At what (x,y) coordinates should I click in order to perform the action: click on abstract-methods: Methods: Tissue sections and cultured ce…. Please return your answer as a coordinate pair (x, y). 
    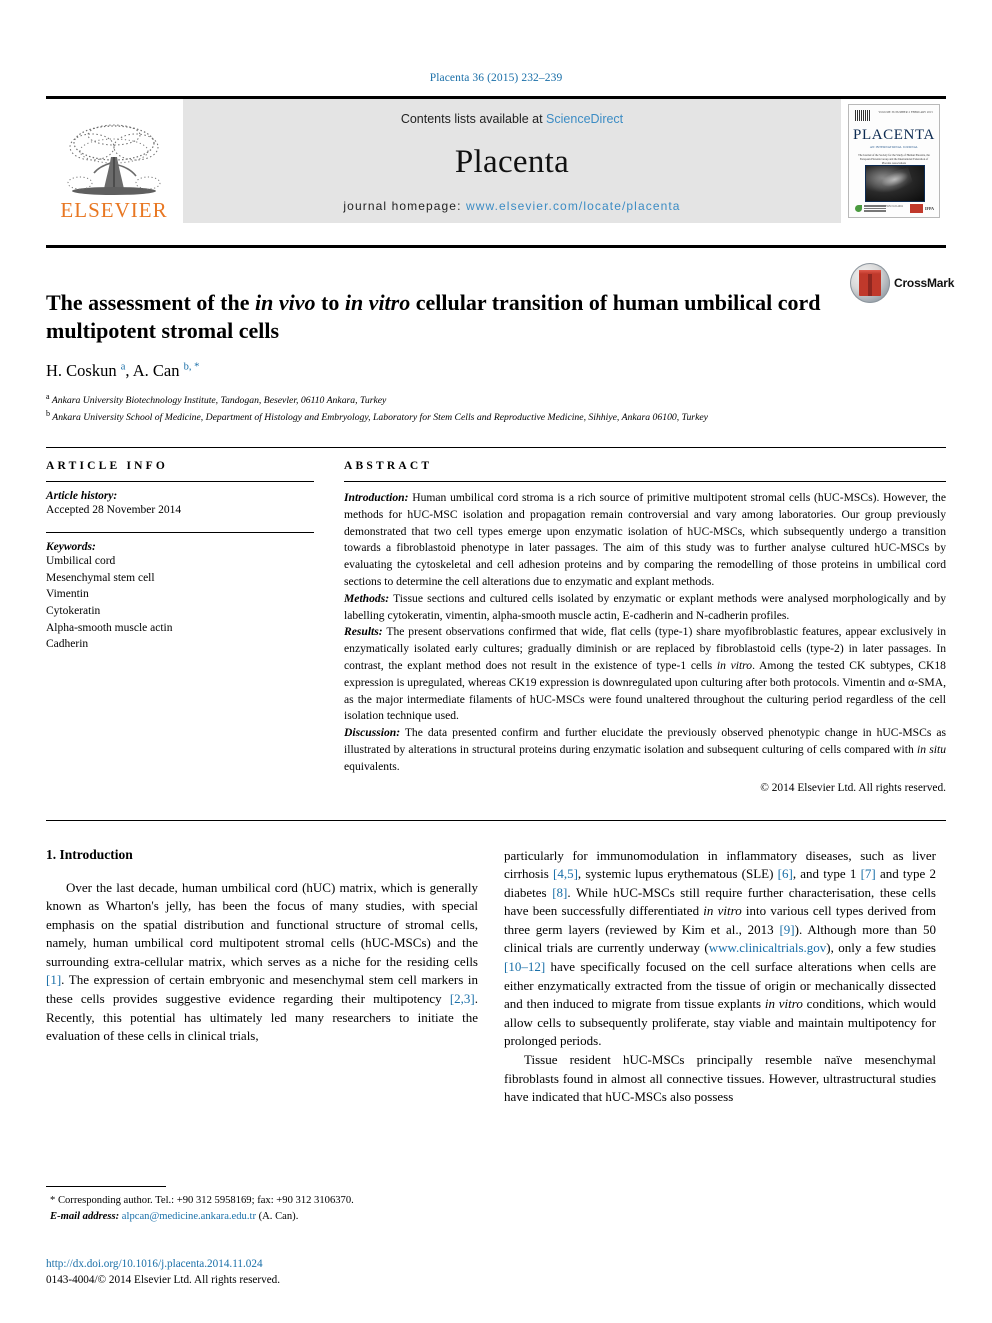
    Looking at the image, I should click on (645, 608).